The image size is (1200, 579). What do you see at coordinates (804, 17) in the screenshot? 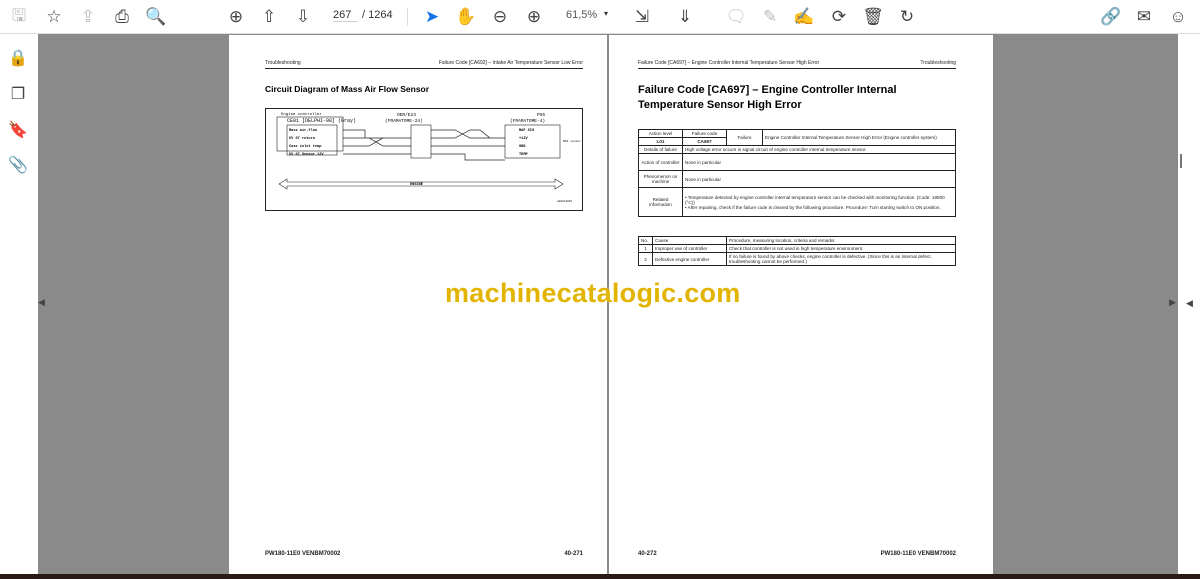
I see `sign-icon: ✍` at bounding box center [804, 17].